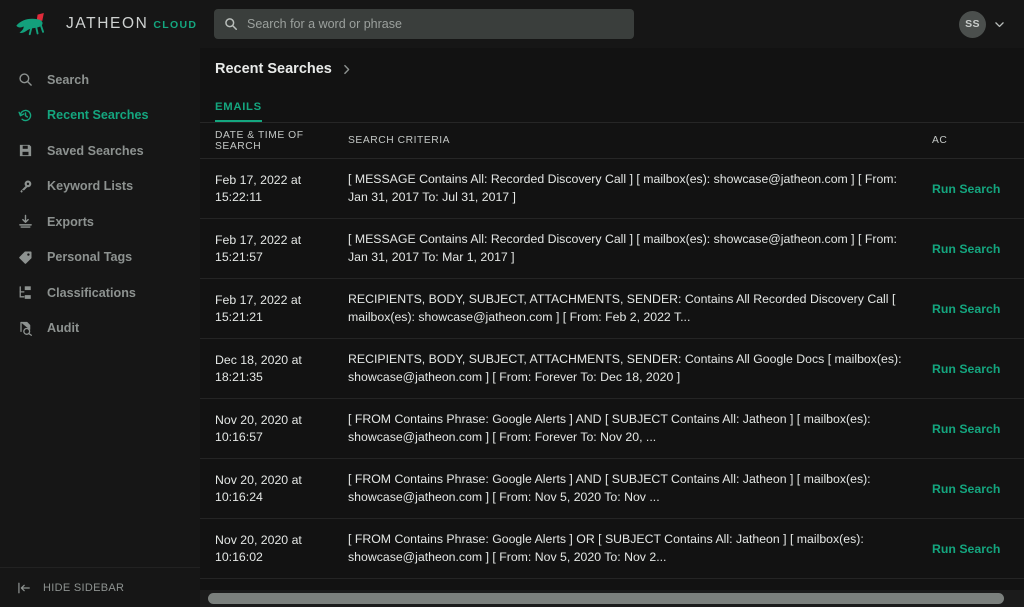  I want to click on key-icon, so click(25, 186).